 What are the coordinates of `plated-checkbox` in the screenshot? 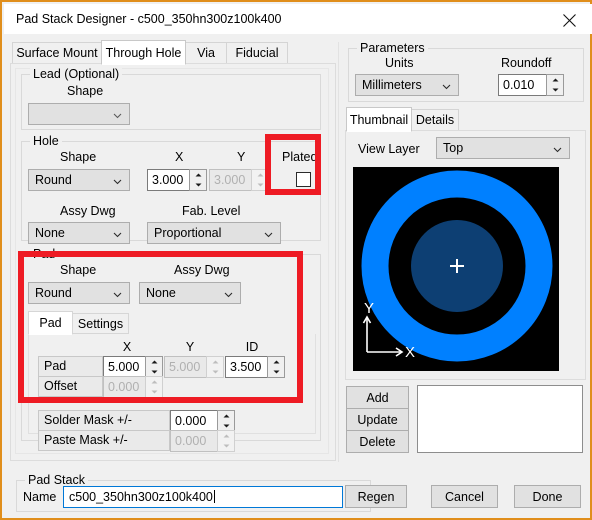 It's located at (303, 179).